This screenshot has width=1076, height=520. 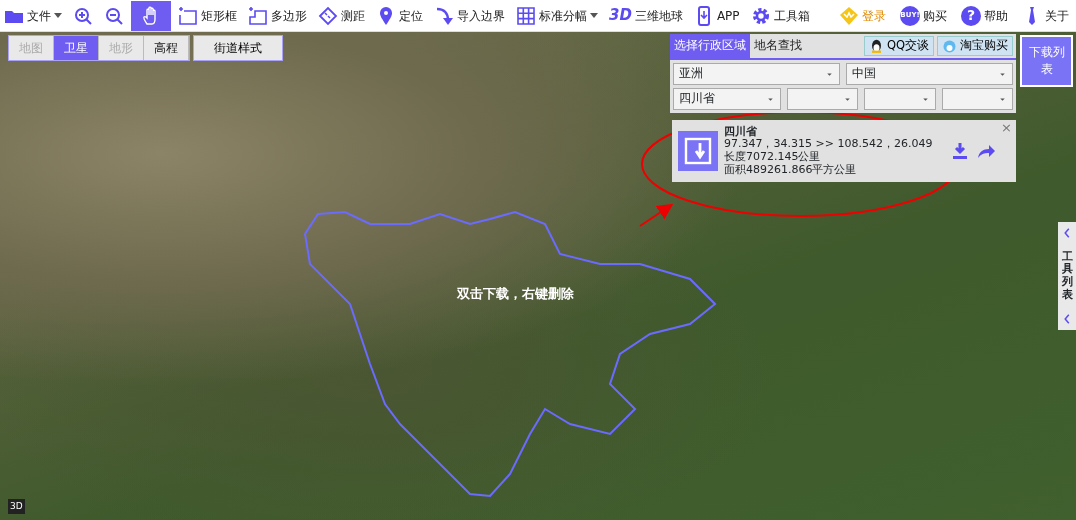 I want to click on select-field: 亚洲, so click(x=756, y=74).